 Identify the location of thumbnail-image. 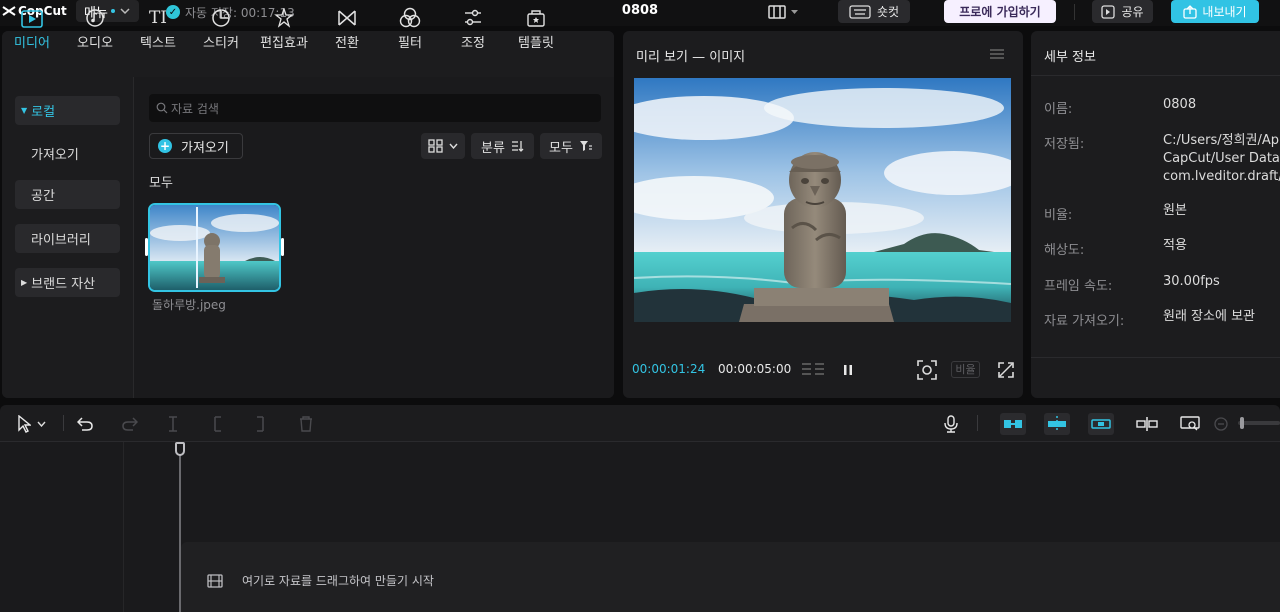
(214, 247).